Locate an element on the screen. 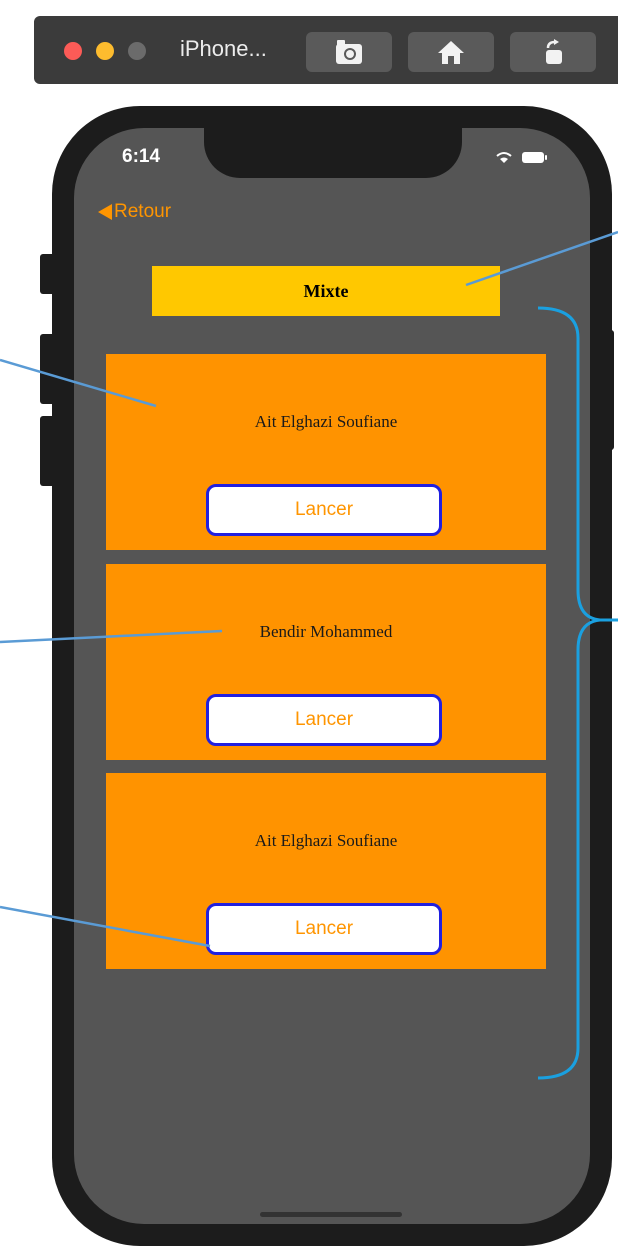 The height and width of the screenshot is (1252, 618). list-bracket is located at coordinates (577, 693).